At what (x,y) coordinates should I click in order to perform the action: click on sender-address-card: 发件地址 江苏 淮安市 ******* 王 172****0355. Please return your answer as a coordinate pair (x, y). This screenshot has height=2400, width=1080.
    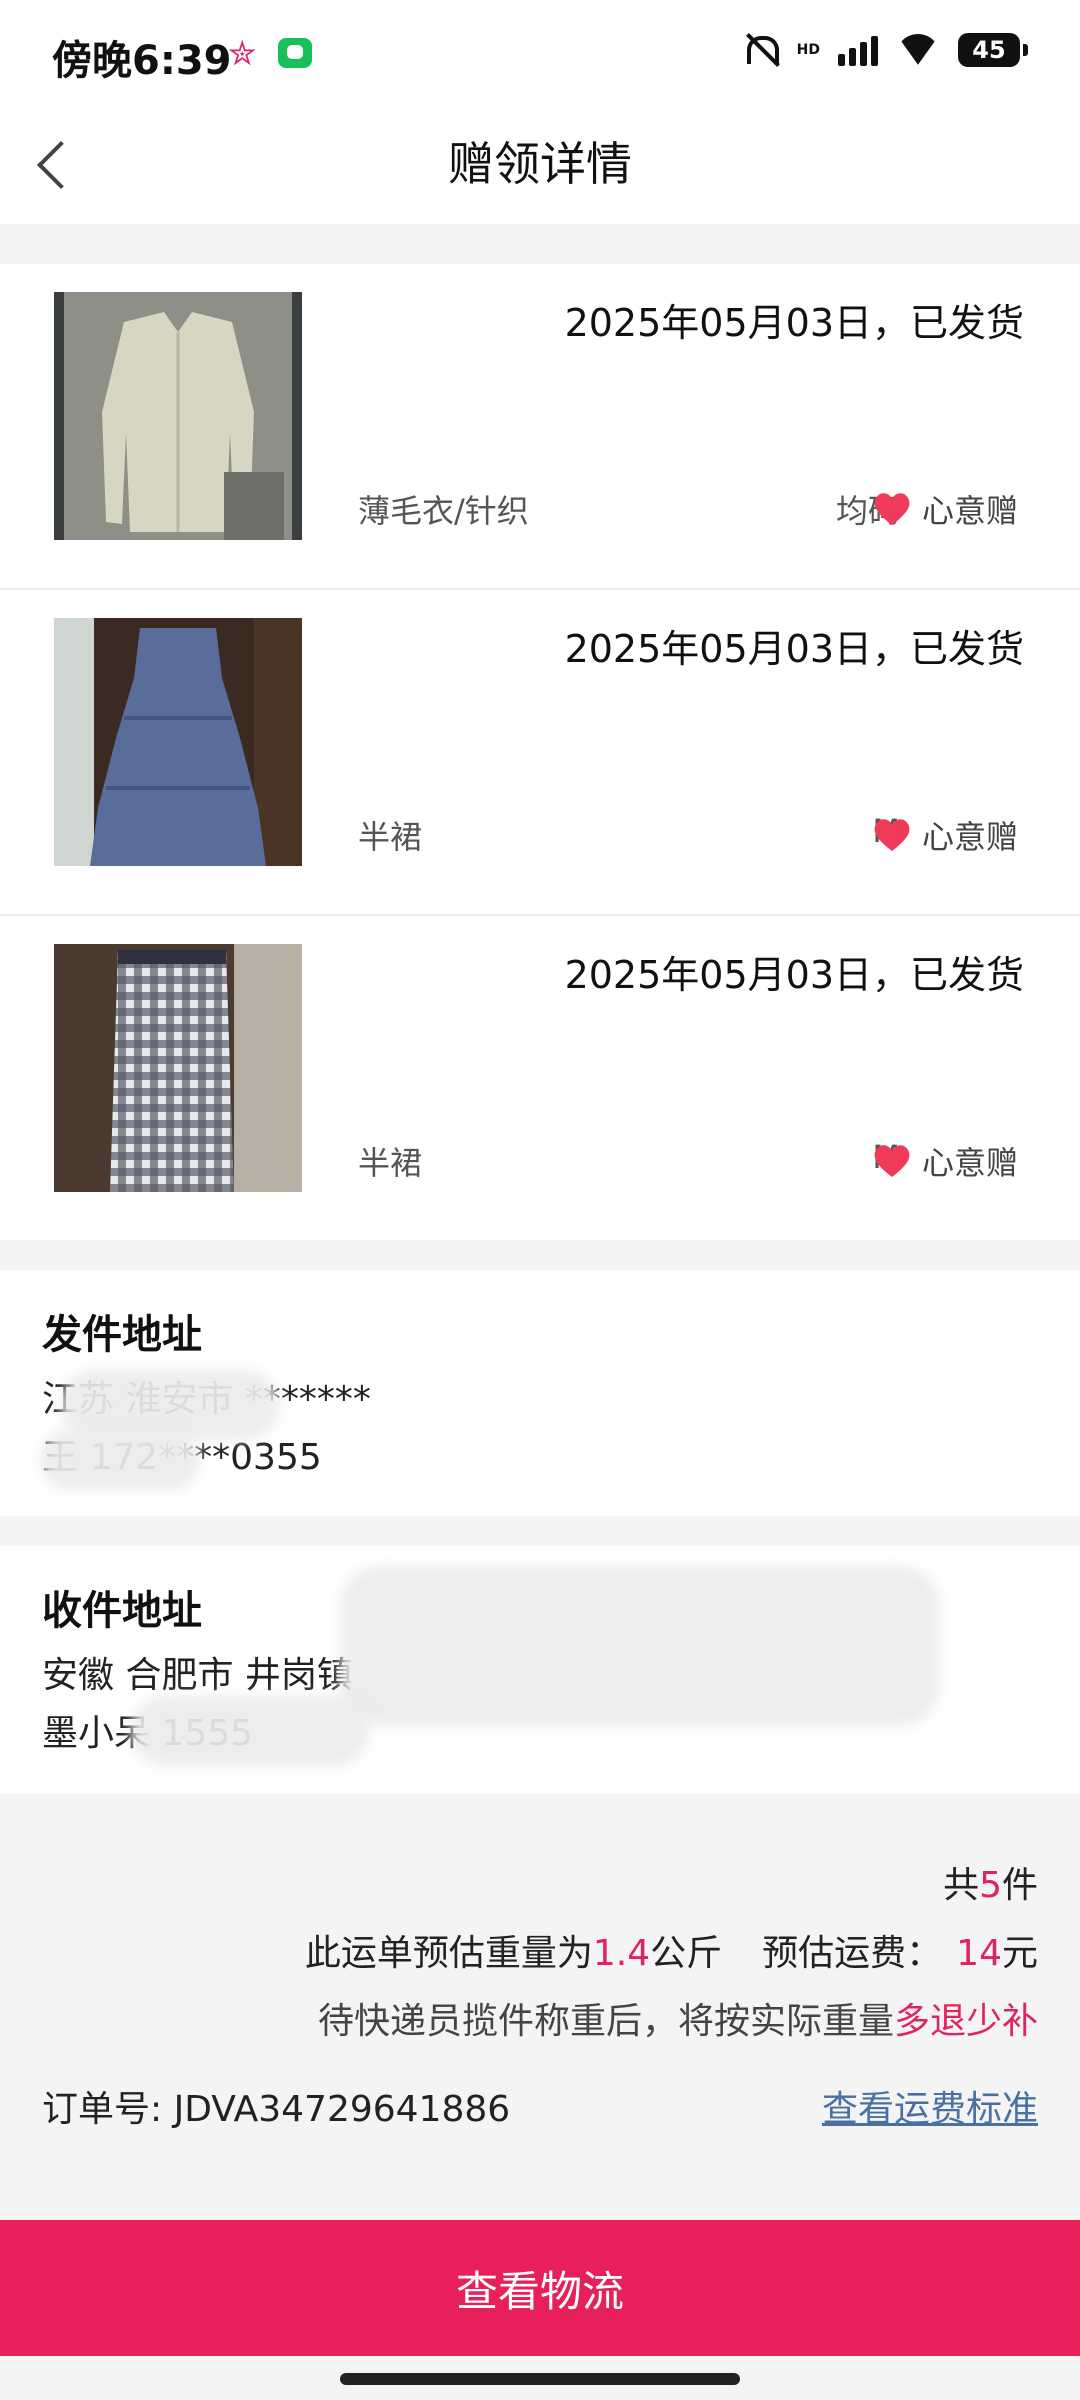
    Looking at the image, I should click on (540, 1393).